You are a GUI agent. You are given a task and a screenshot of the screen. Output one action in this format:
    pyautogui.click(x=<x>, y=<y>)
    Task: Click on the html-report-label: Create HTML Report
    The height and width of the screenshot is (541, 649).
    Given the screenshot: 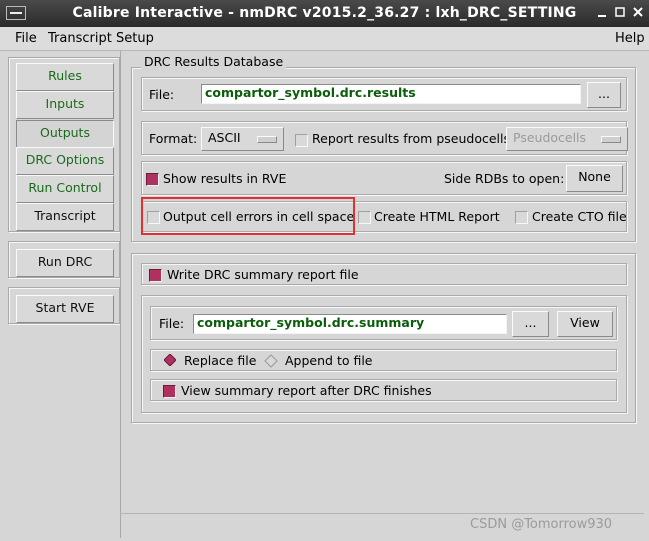 What is the action you would take?
    pyautogui.click(x=437, y=216)
    